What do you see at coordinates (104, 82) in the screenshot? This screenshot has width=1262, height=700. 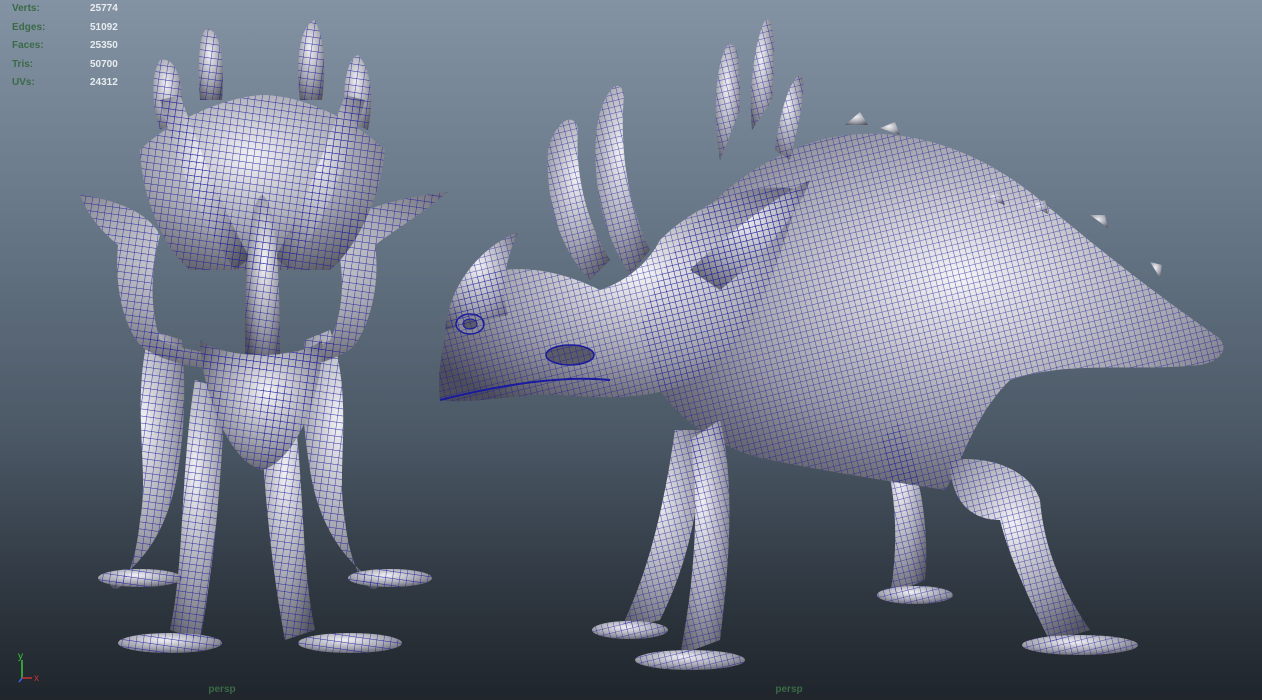 I see `stat-value: 24312` at bounding box center [104, 82].